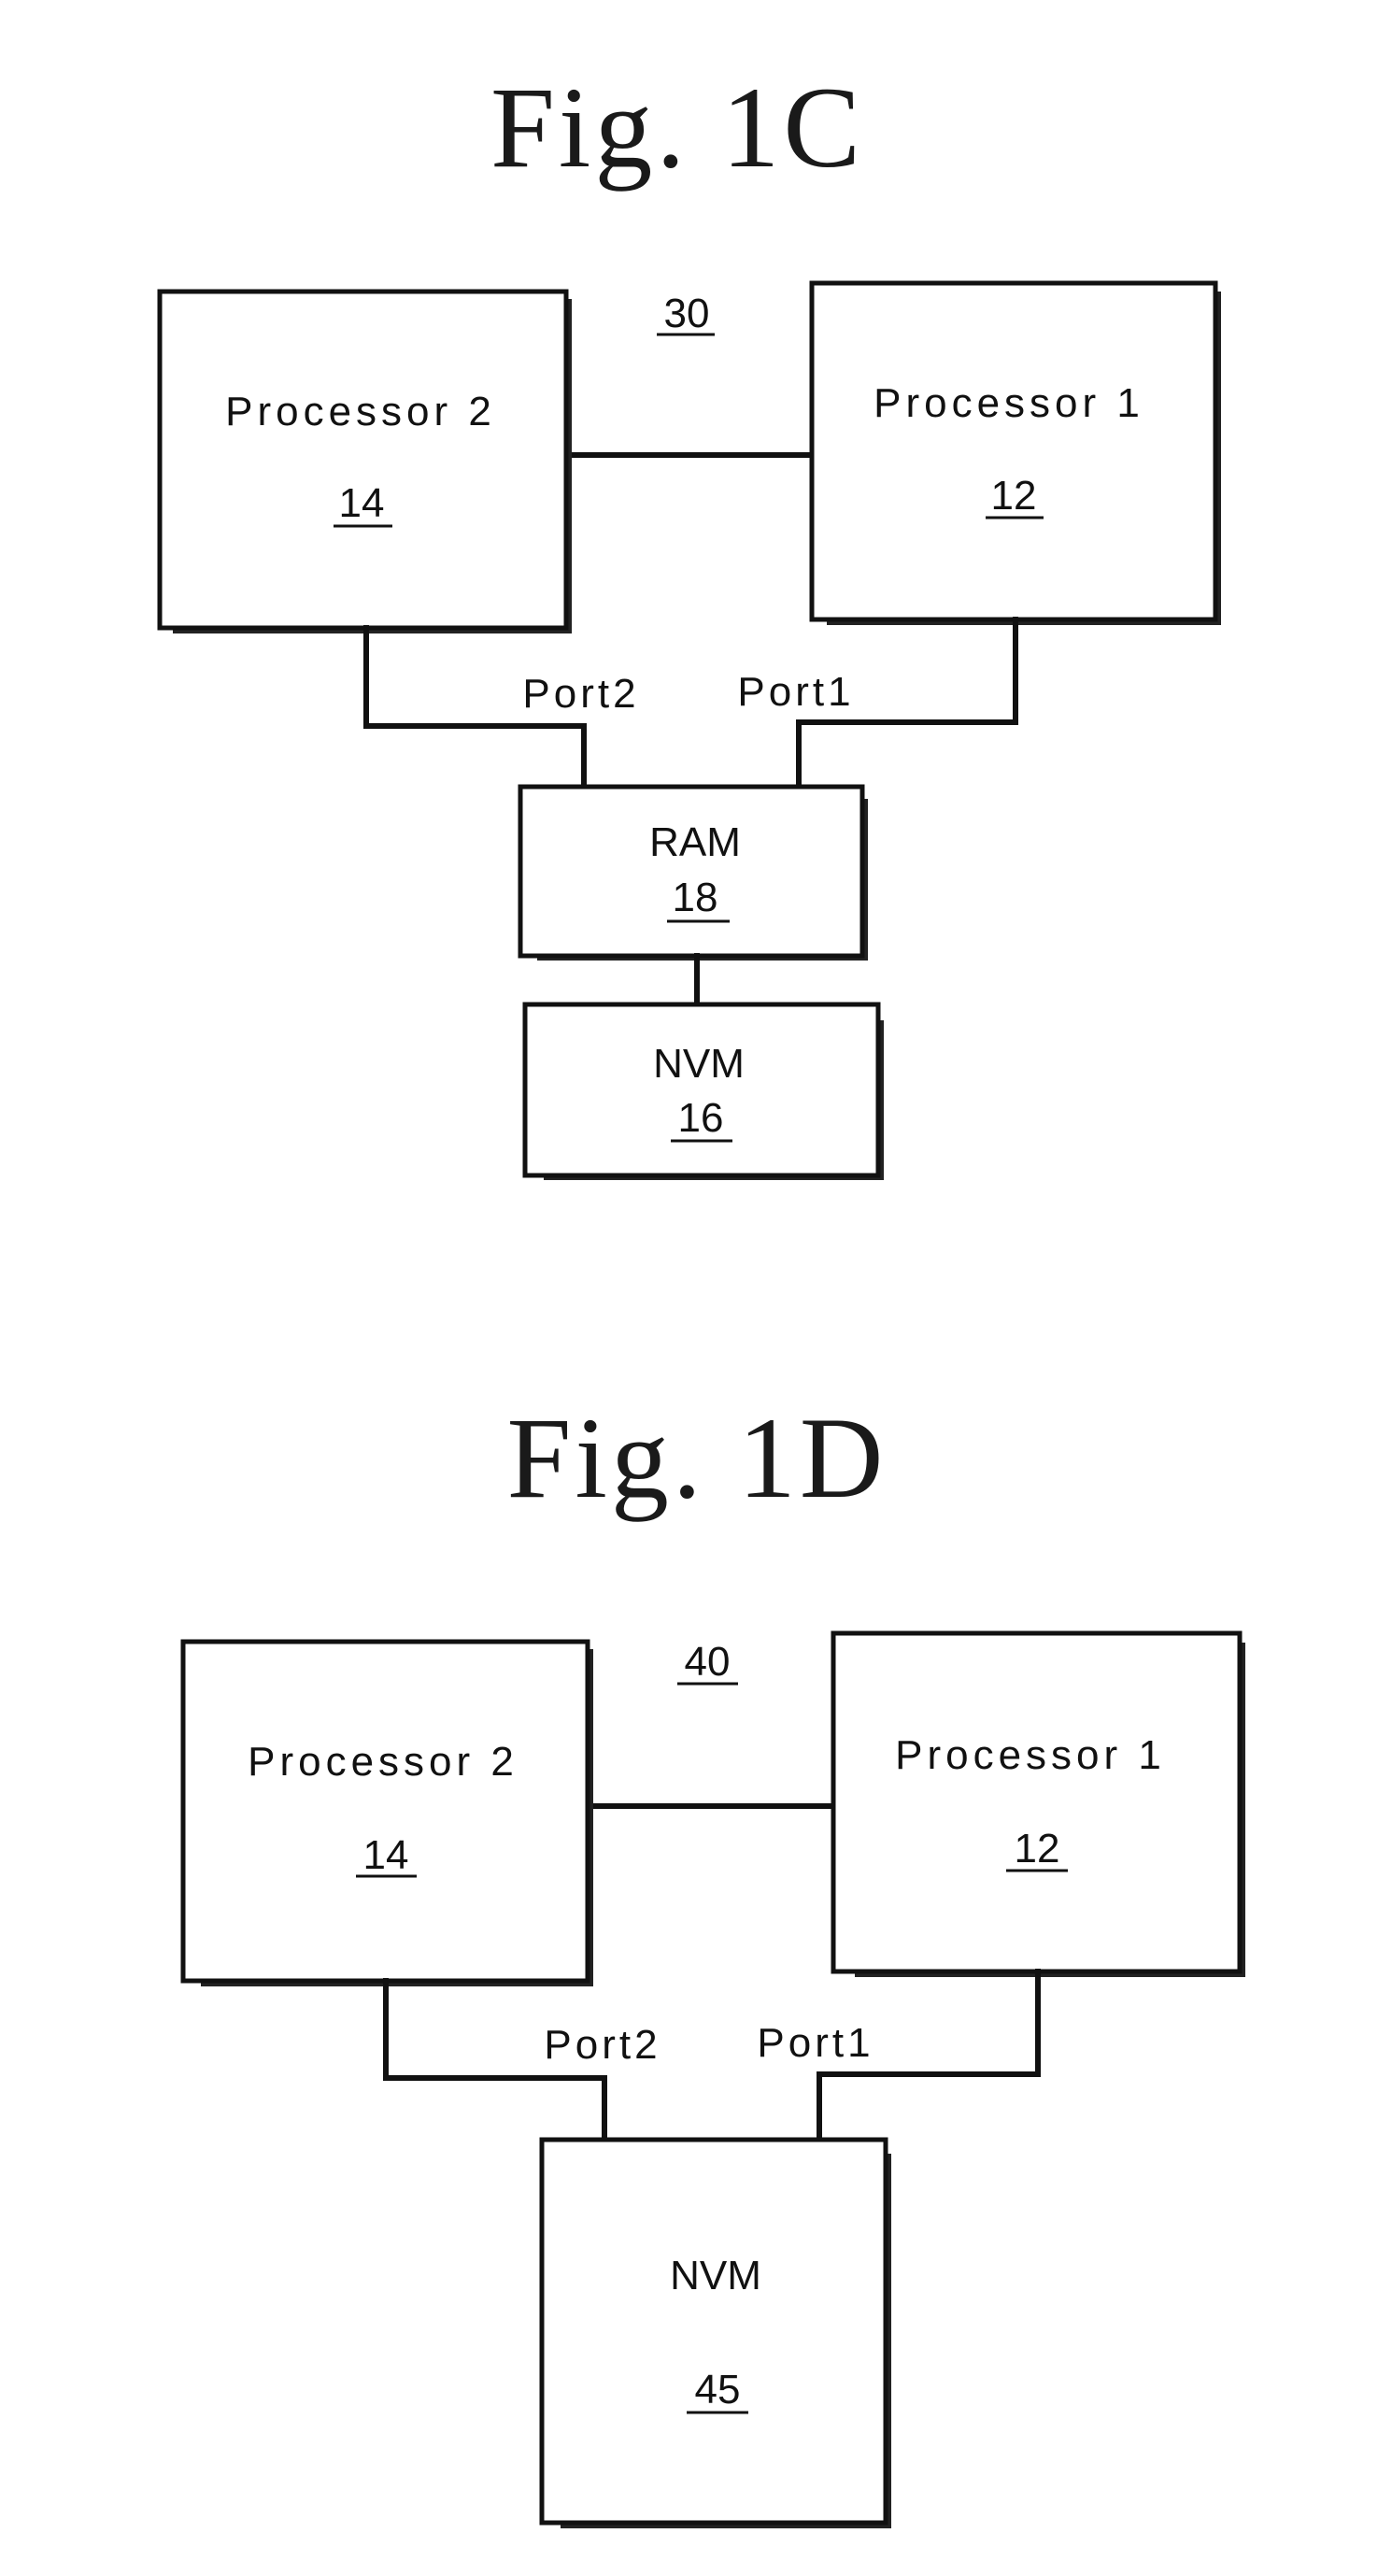 Image resolution: width=1392 pixels, height=2576 pixels. What do you see at coordinates (715, 2275) in the screenshot?
I see `nvm-45-label: NVM` at bounding box center [715, 2275].